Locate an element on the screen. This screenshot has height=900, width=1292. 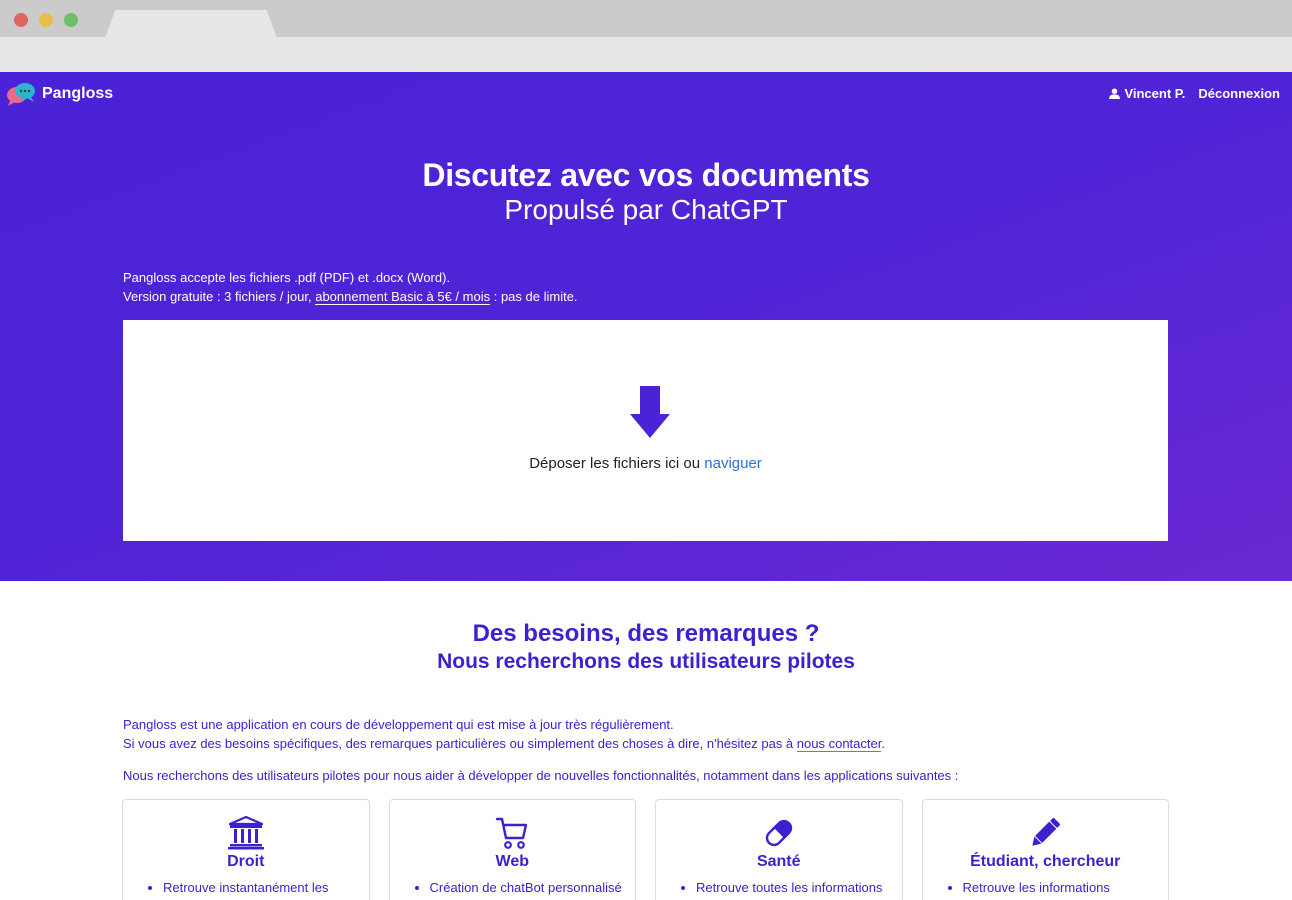
intro-line-2-suffix: . is located at coordinates (883, 743).